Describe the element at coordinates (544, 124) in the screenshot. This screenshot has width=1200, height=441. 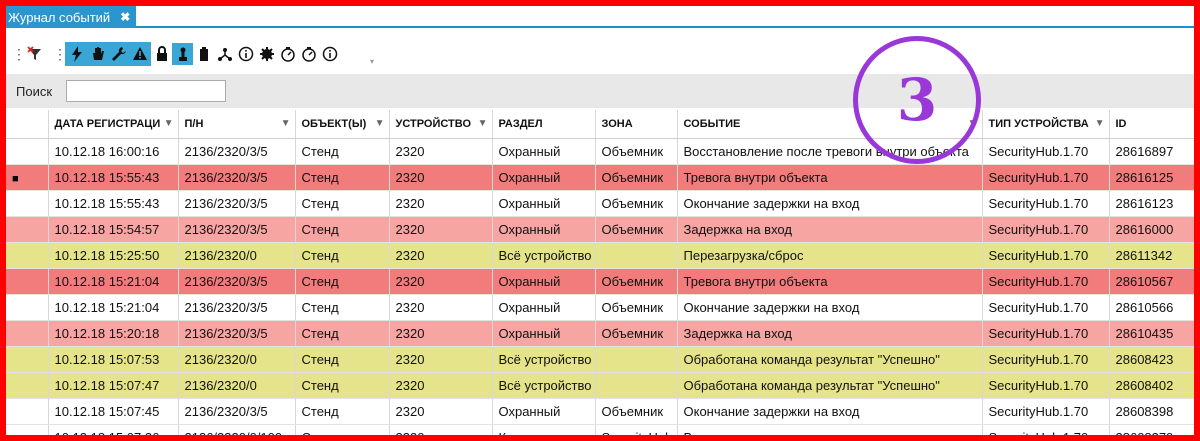
I see `column-header-5: РАЗДЕЛ` at that location.